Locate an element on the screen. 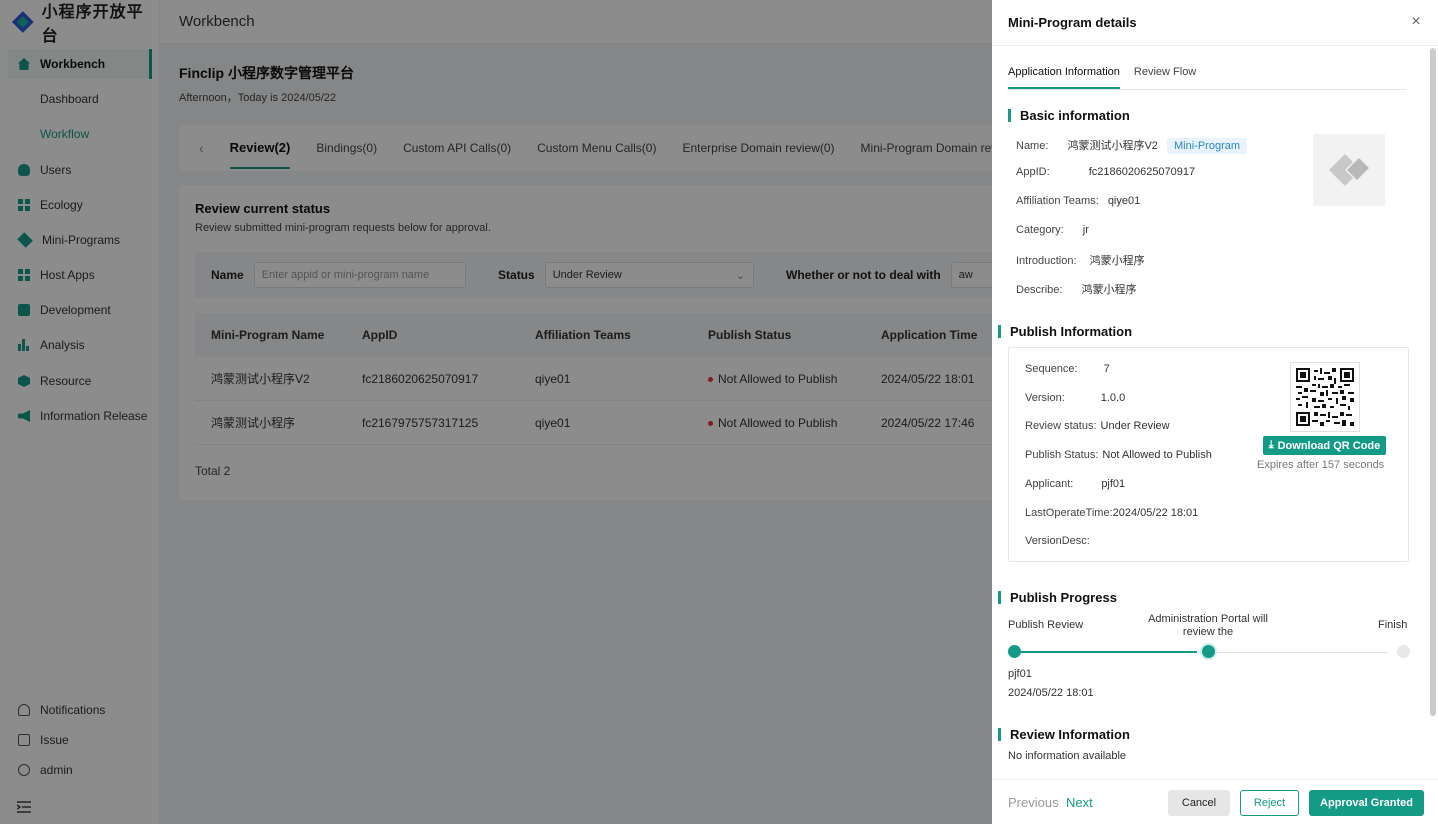  name-value: 鸿蒙测试小程序V2 is located at coordinates (1112, 146).